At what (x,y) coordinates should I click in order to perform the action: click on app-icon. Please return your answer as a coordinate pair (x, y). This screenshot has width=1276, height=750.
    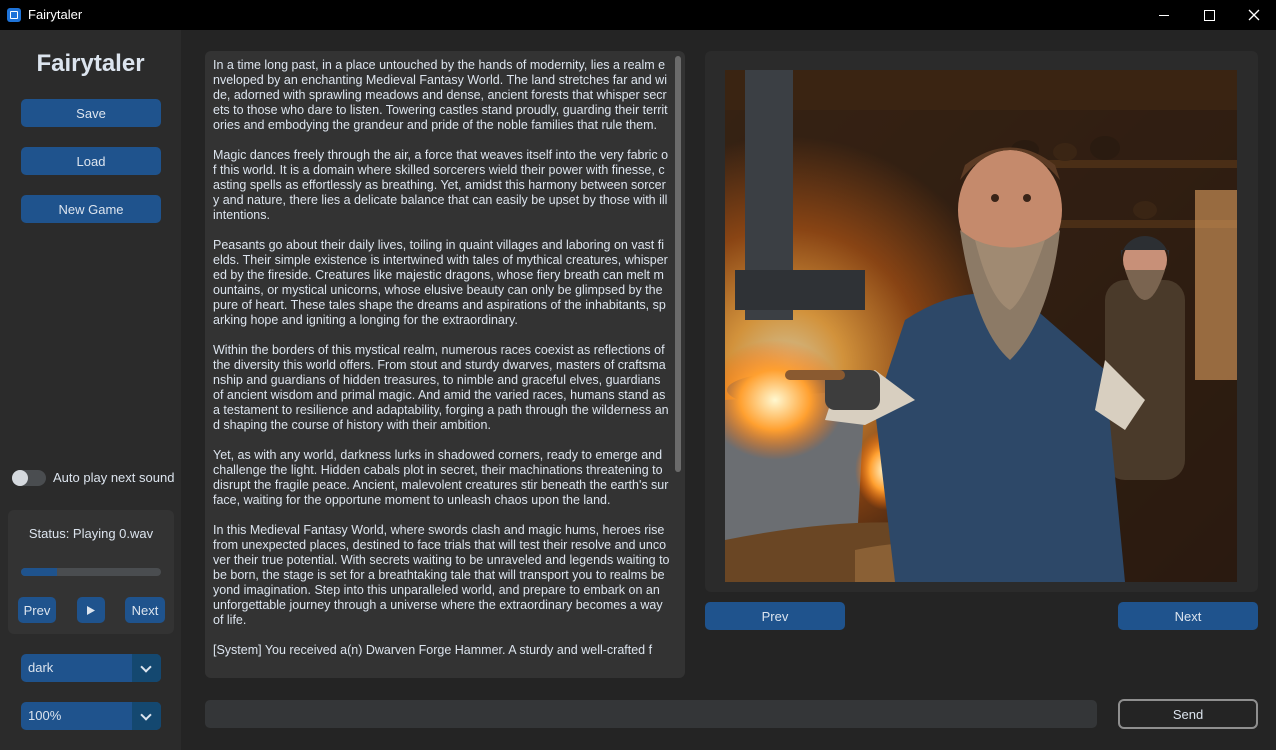
    Looking at the image, I should click on (14, 15).